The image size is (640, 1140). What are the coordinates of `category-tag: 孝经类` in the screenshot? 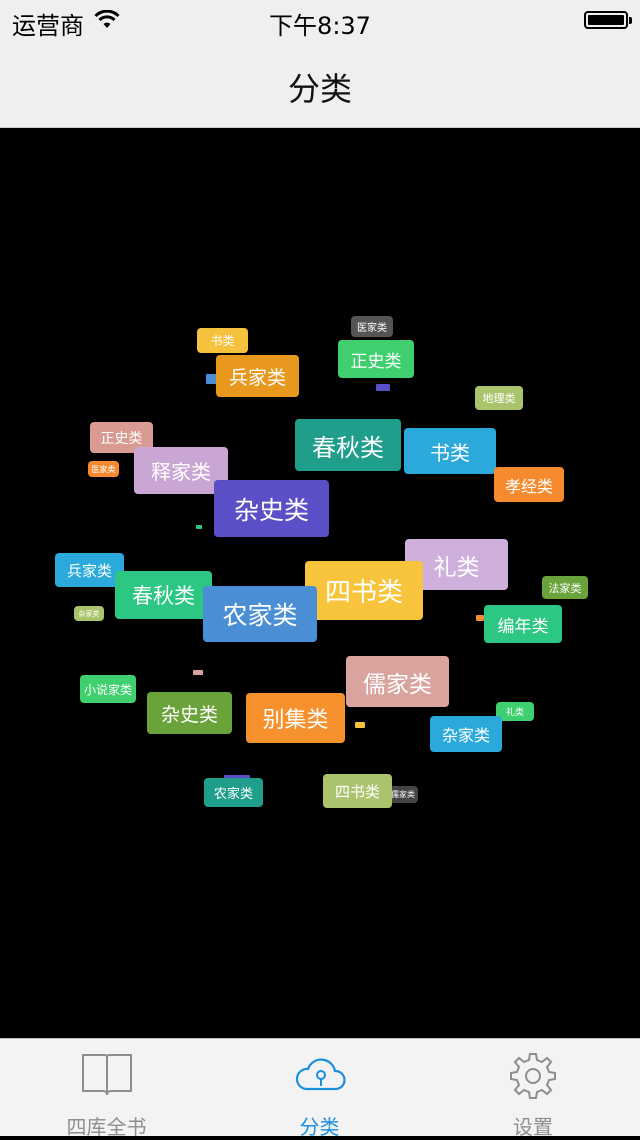 It's located at (529, 484).